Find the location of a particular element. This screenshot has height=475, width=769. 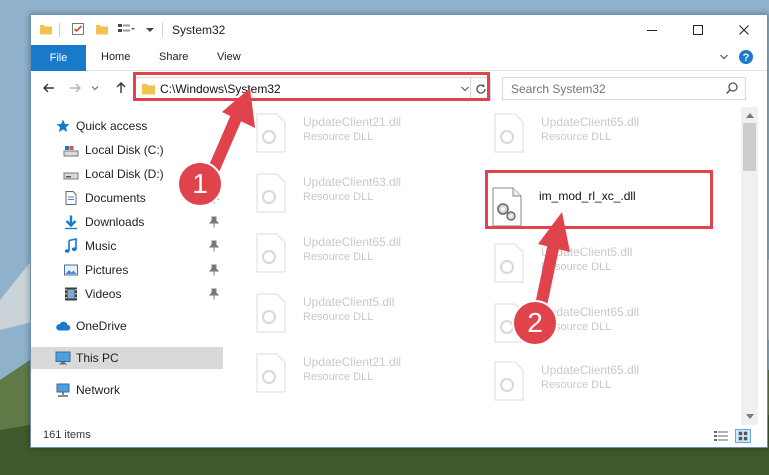

sidebar-item-downloads: Downloads is located at coordinates (127, 222).